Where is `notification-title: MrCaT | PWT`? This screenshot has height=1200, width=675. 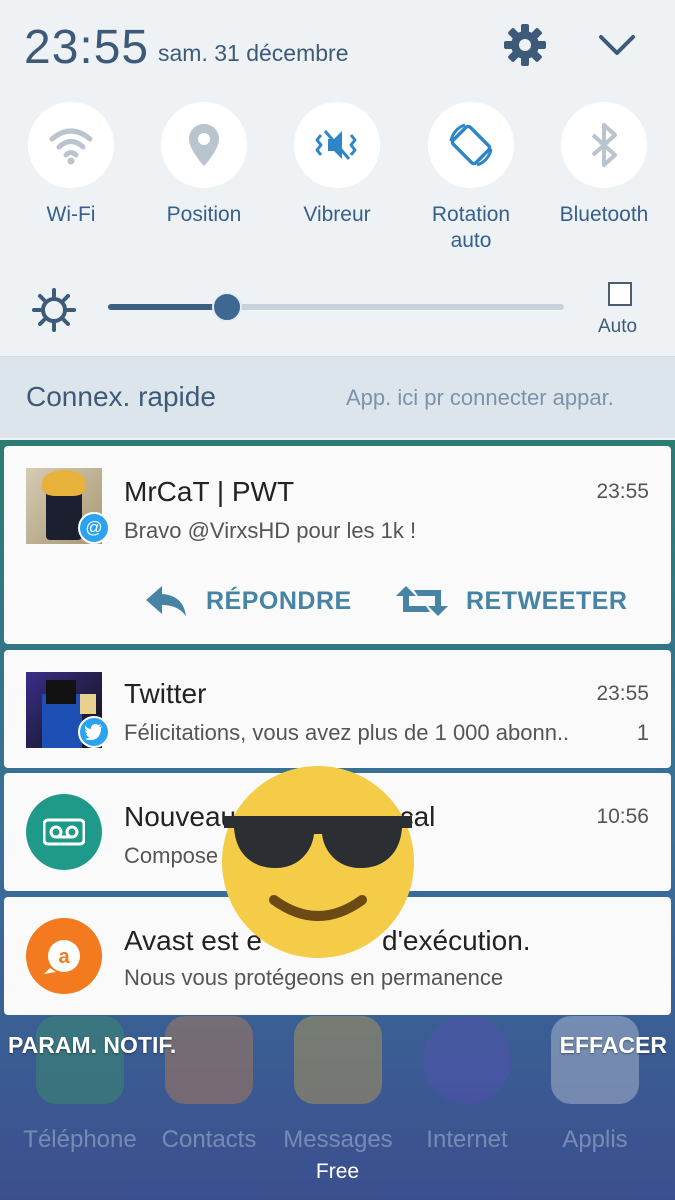
notification-title: MrCaT | PWT is located at coordinates (209, 491).